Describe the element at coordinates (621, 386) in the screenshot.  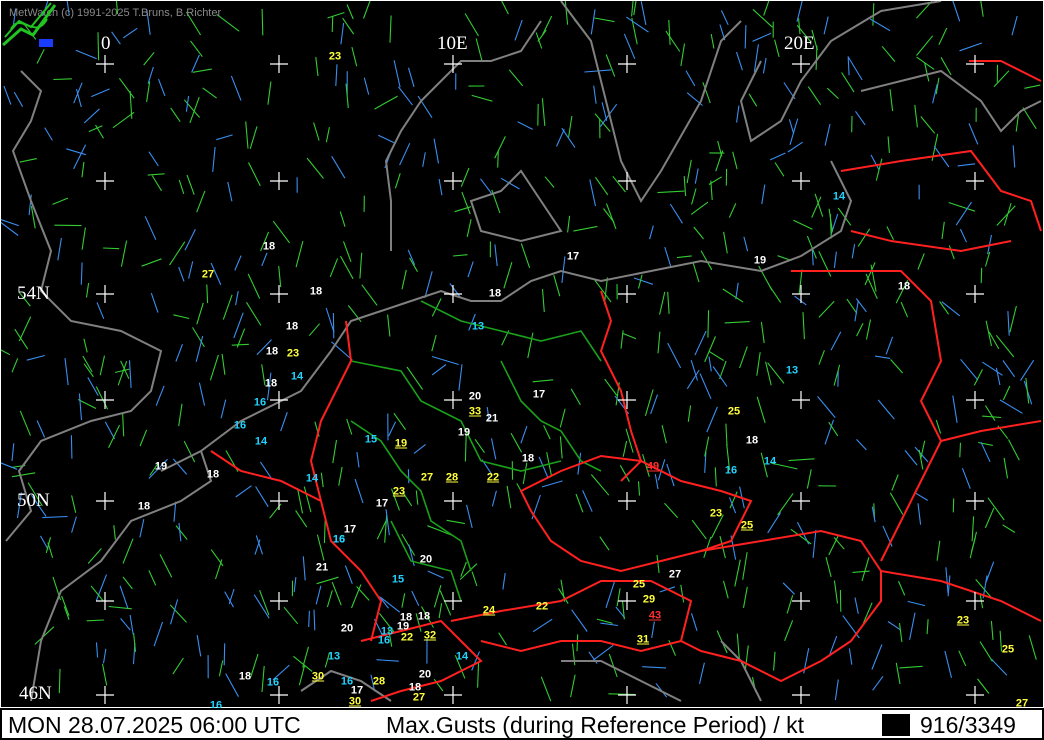
I see `border-germany-poland` at that location.